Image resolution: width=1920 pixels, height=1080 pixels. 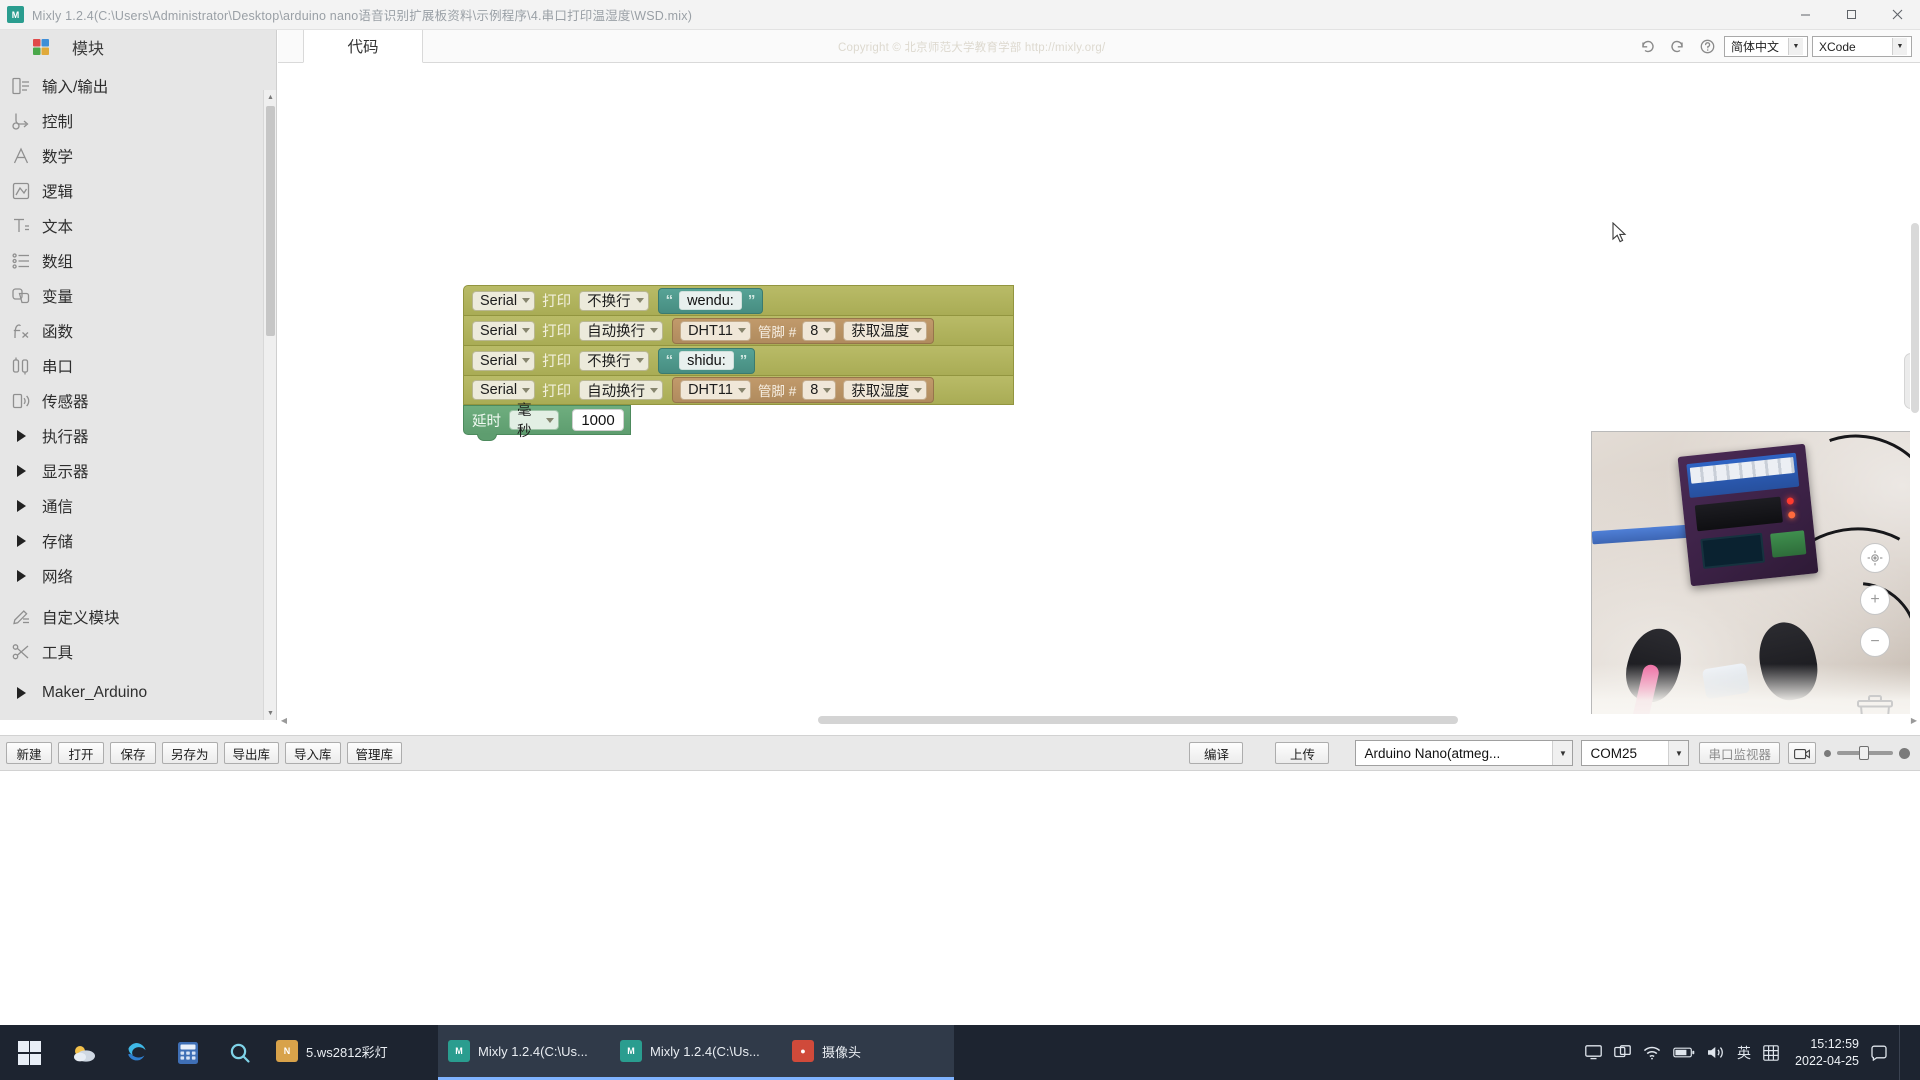 What do you see at coordinates (138, 120) in the screenshot?
I see `sidebar-item-2: 控制` at bounding box center [138, 120].